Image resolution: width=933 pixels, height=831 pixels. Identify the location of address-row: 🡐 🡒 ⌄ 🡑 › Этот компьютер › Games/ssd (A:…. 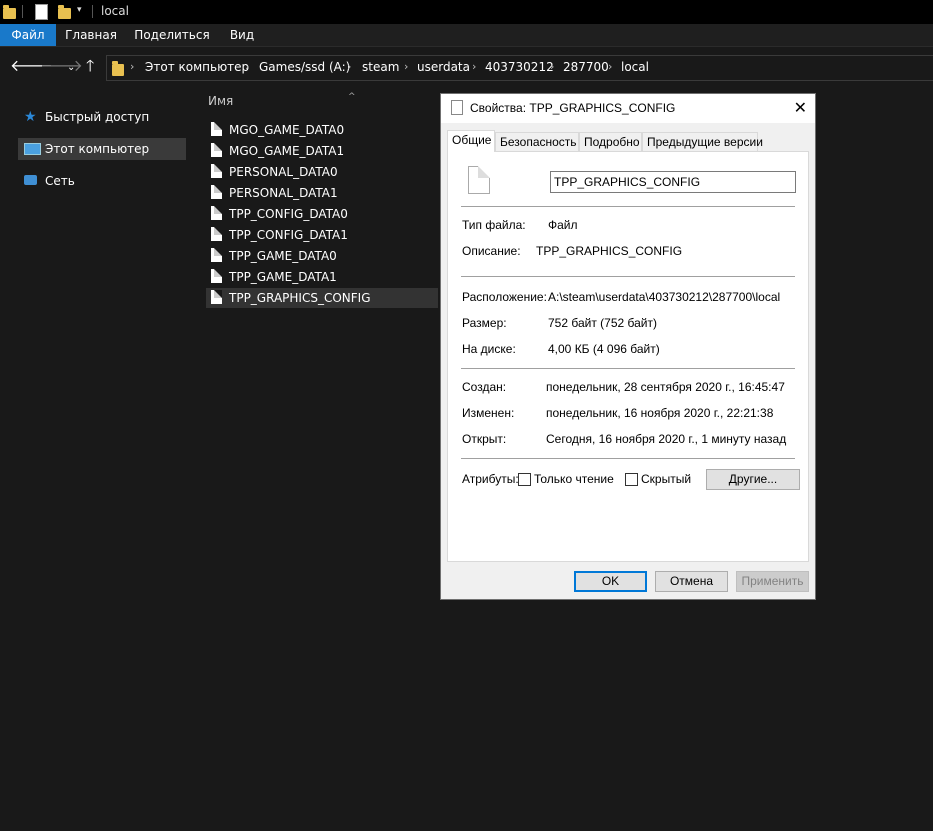
(466, 67).